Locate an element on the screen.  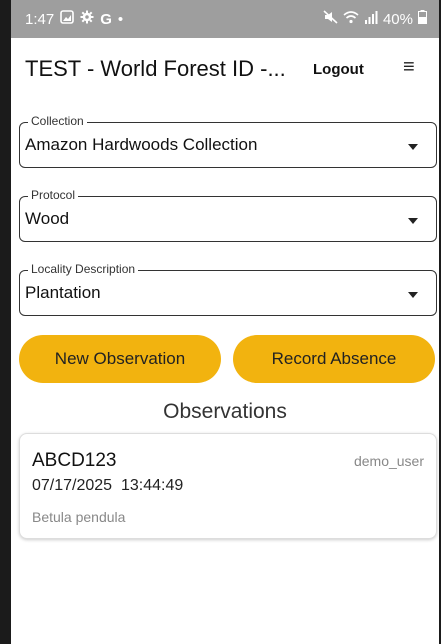
collection-label: Collection is located at coordinates (57, 121).